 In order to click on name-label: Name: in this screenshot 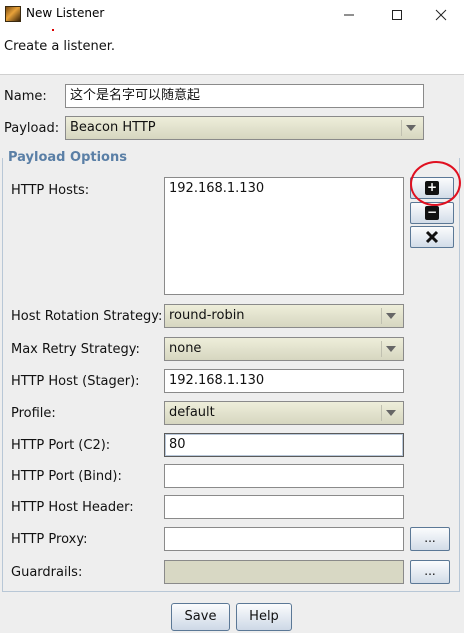, I will do `click(25, 96)`.